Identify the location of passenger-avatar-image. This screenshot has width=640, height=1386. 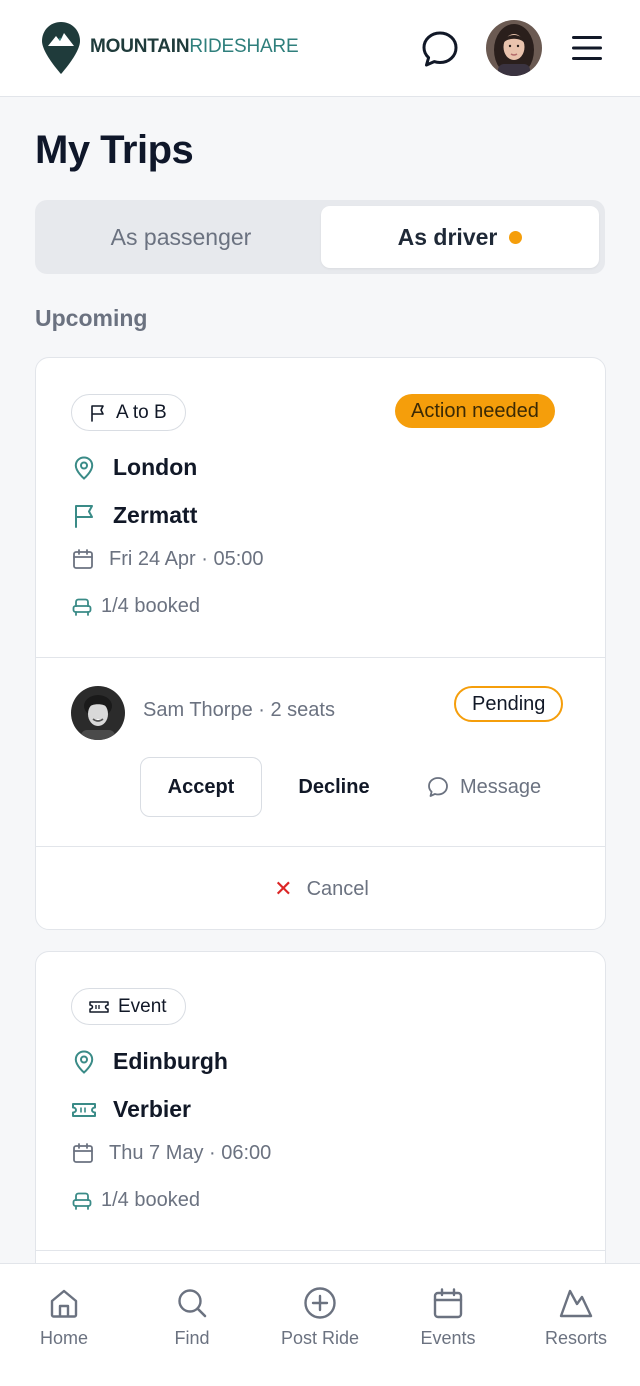
(98, 713).